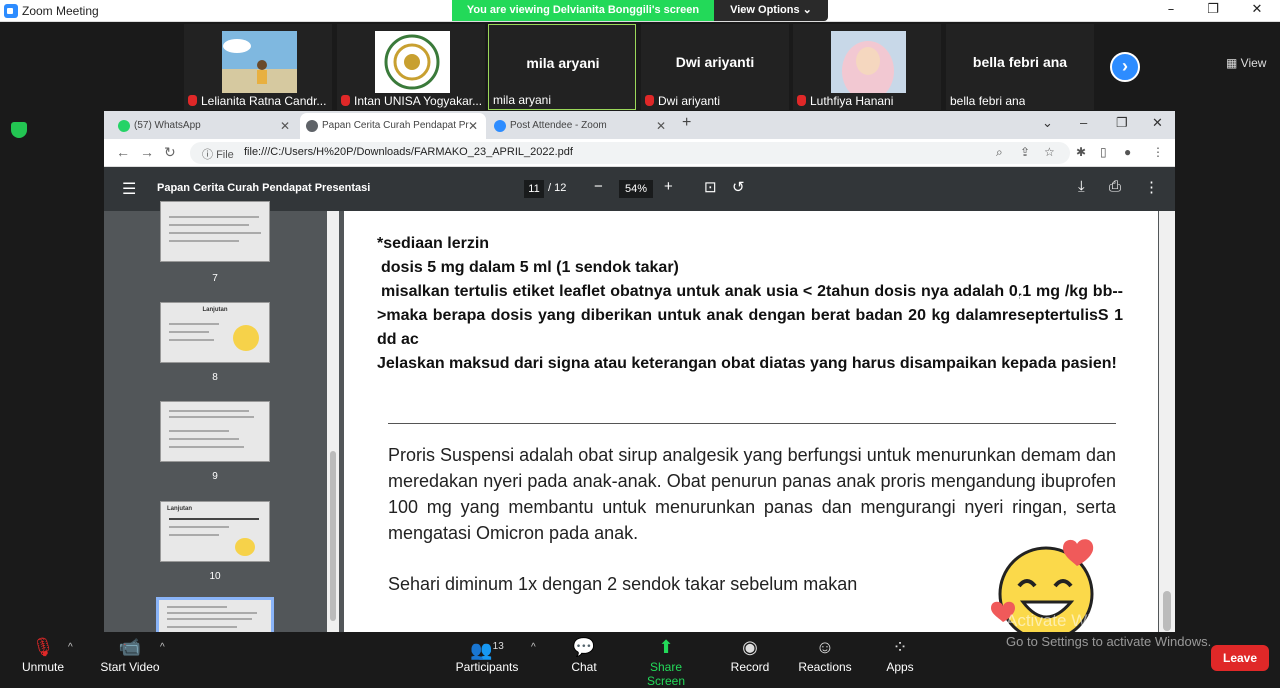 Image resolution: width=1280 pixels, height=688 pixels. I want to click on participant-tile-active: mila aryani mila aryani, so click(562, 67).